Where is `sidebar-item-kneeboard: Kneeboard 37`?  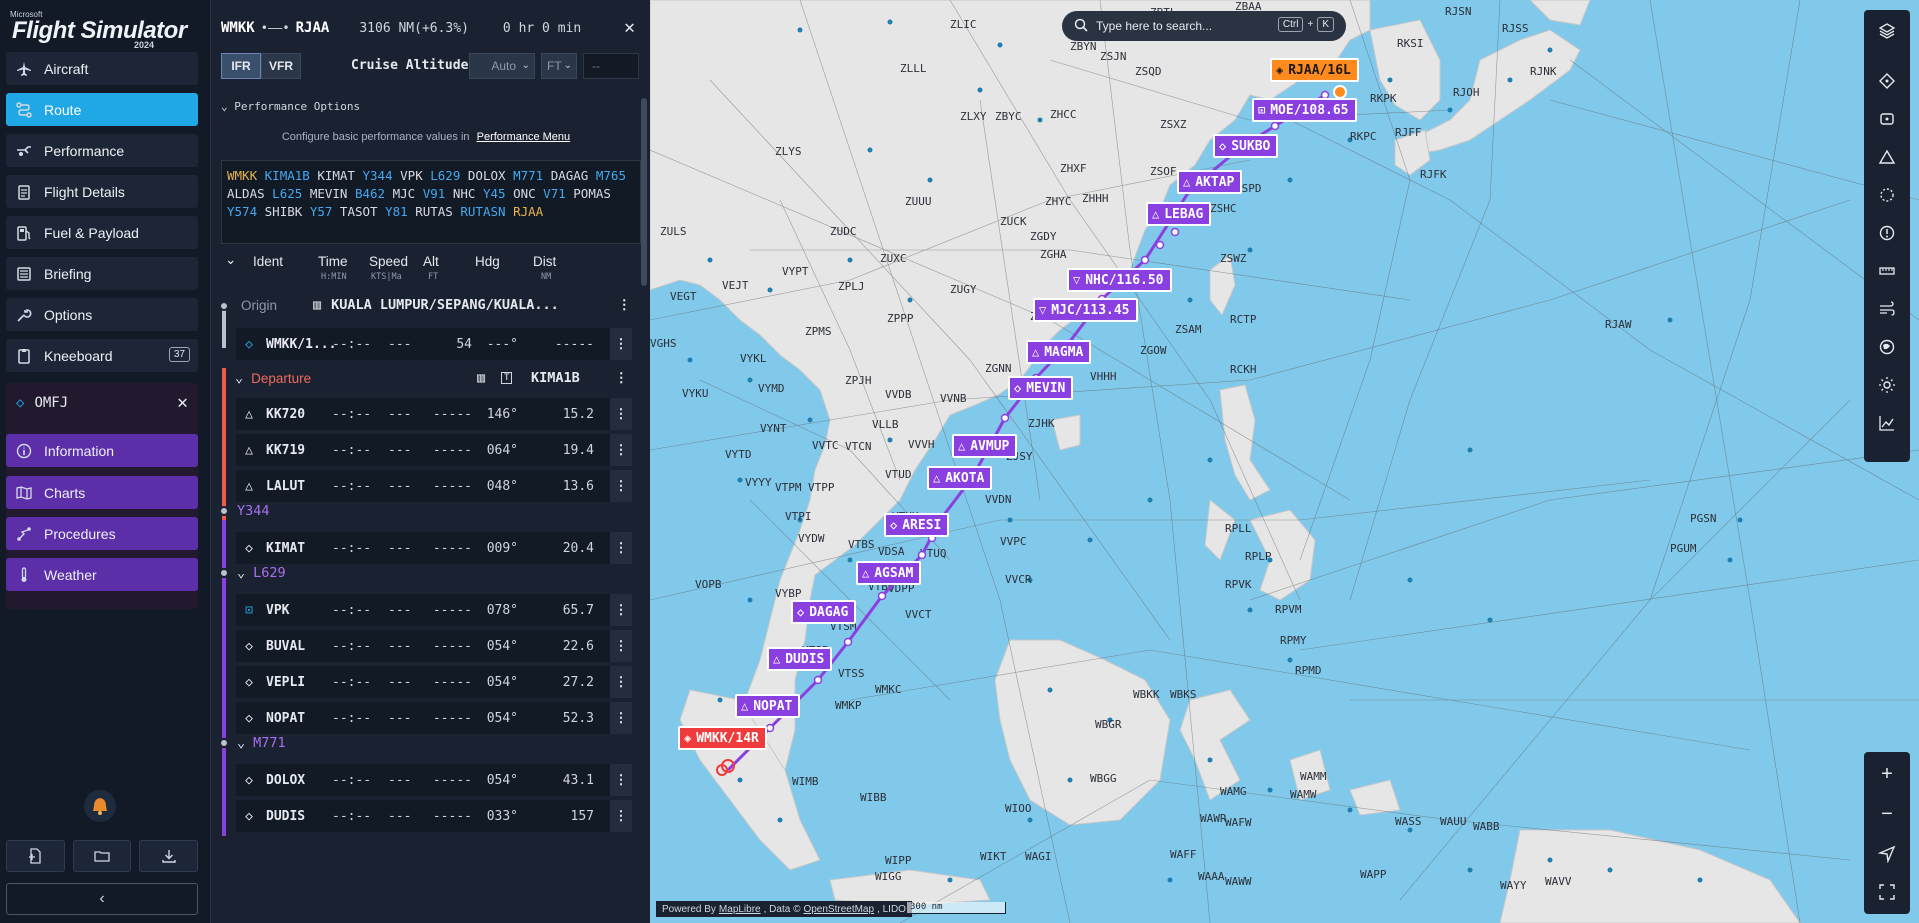 sidebar-item-kneeboard: Kneeboard 37 is located at coordinates (102, 355).